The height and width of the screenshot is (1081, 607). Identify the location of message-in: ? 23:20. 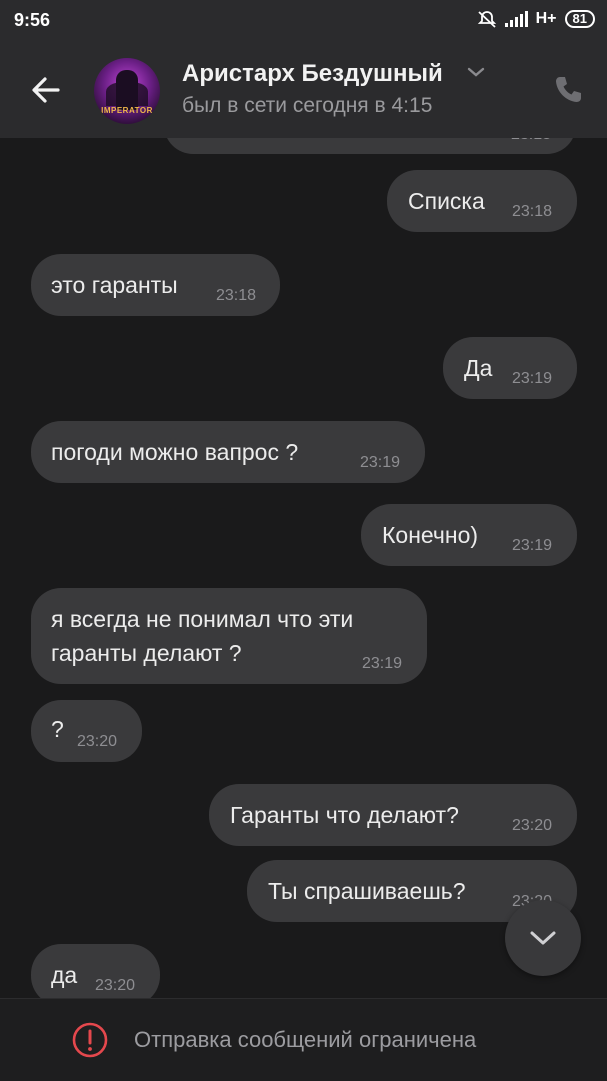
(86, 731).